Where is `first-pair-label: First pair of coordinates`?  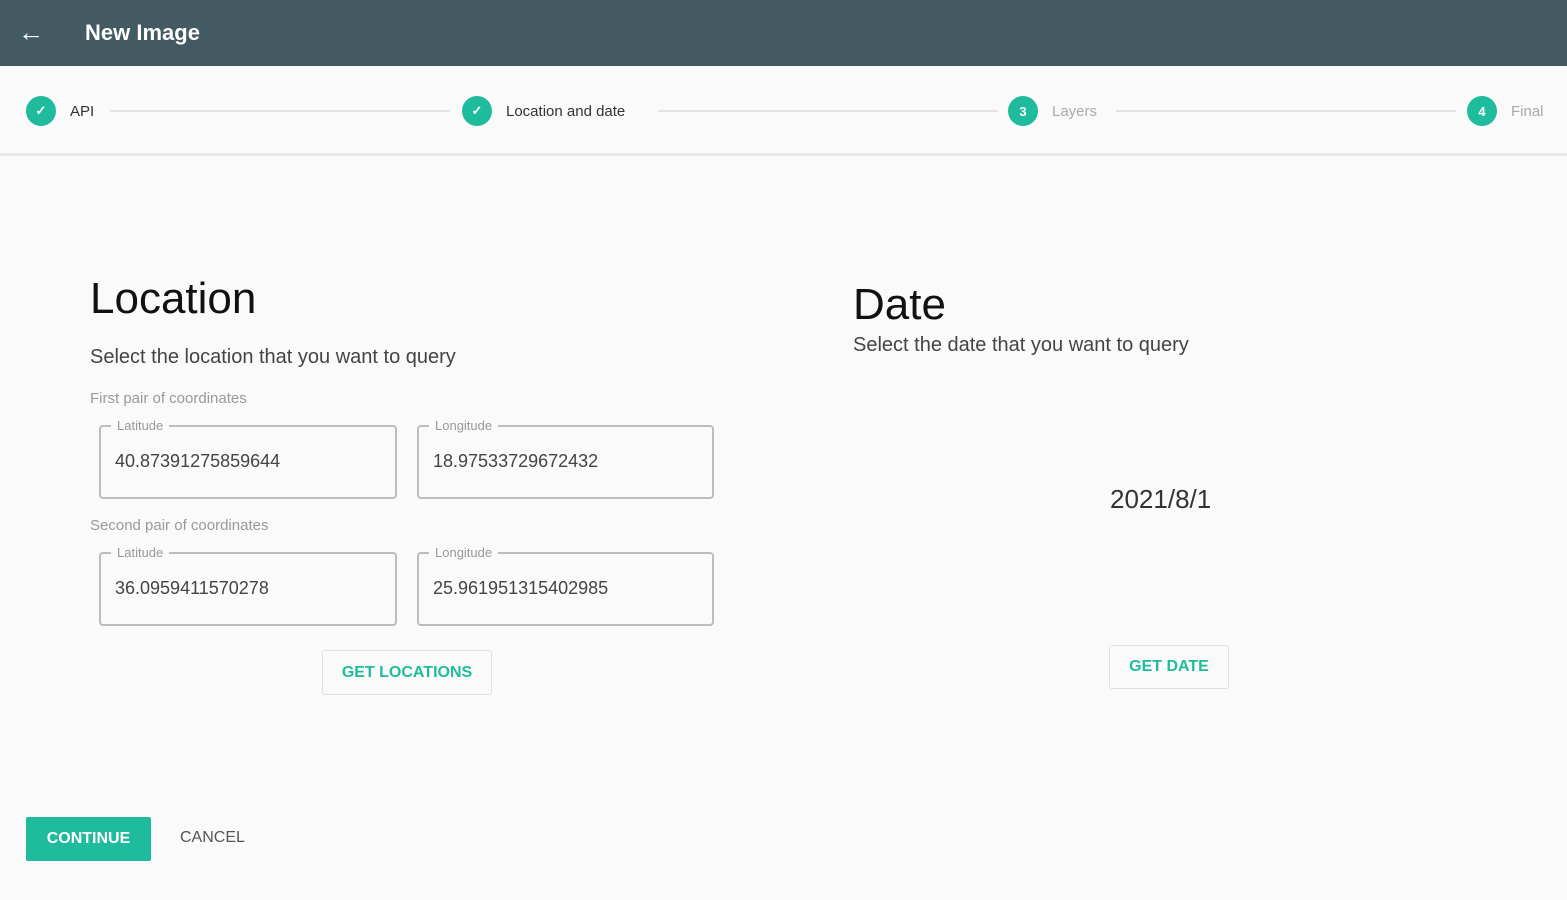
first-pair-label: First pair of coordinates is located at coordinates (168, 398).